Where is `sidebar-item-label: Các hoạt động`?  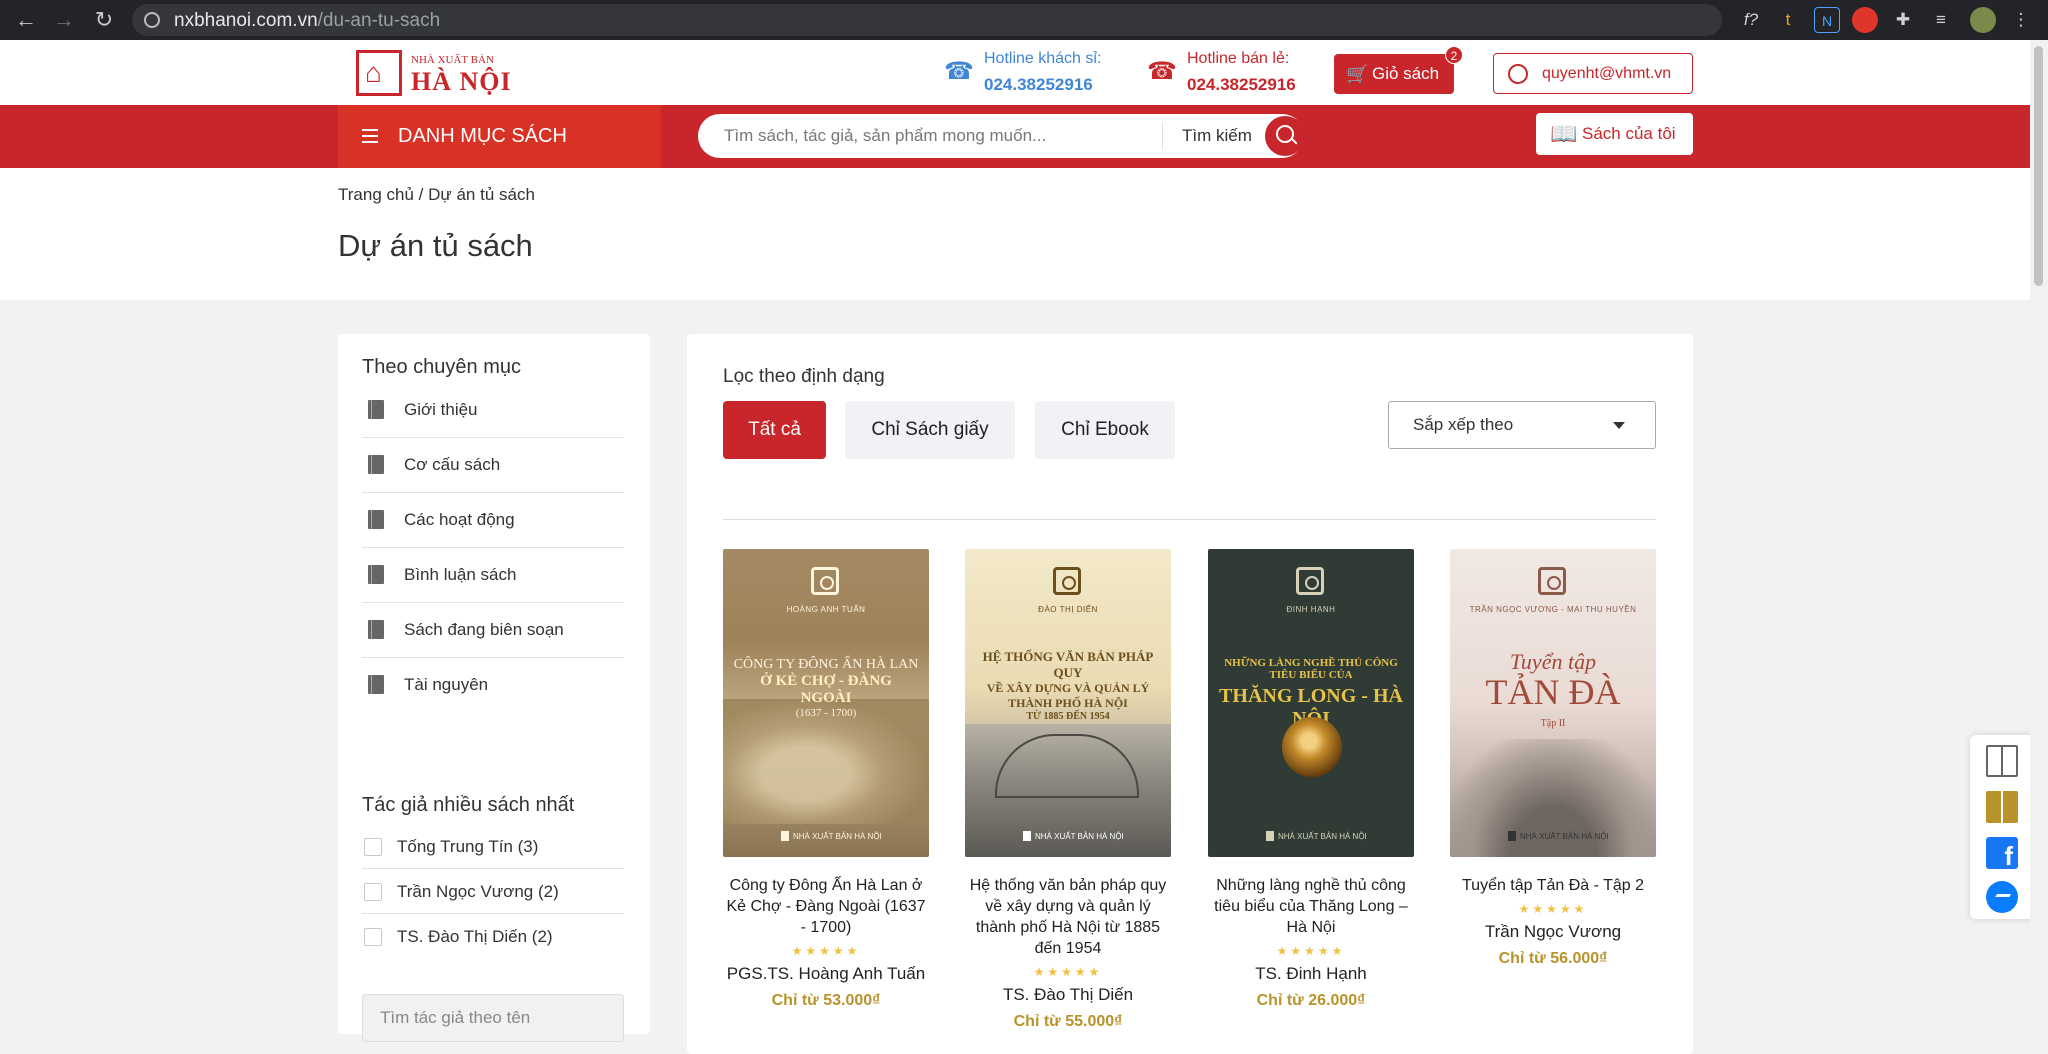 sidebar-item-label: Các hoạt động is located at coordinates (459, 519).